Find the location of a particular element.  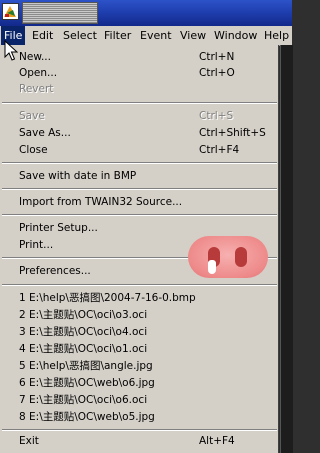

menu-item-label: 2 E:\主题贴\OC\oci\o3.oci is located at coordinates (83, 315).